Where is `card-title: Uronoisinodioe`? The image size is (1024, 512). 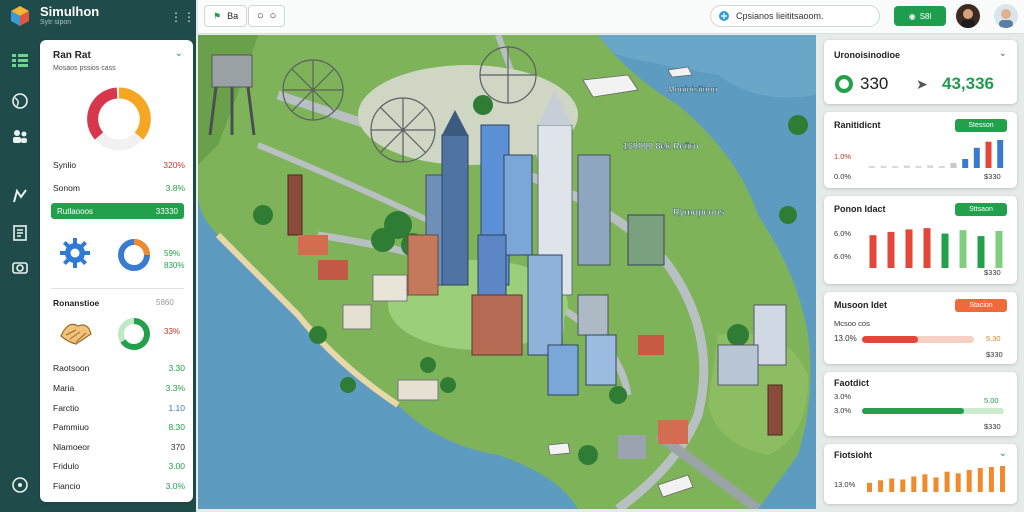 card-title: Uronoisinodioe is located at coordinates (867, 55).